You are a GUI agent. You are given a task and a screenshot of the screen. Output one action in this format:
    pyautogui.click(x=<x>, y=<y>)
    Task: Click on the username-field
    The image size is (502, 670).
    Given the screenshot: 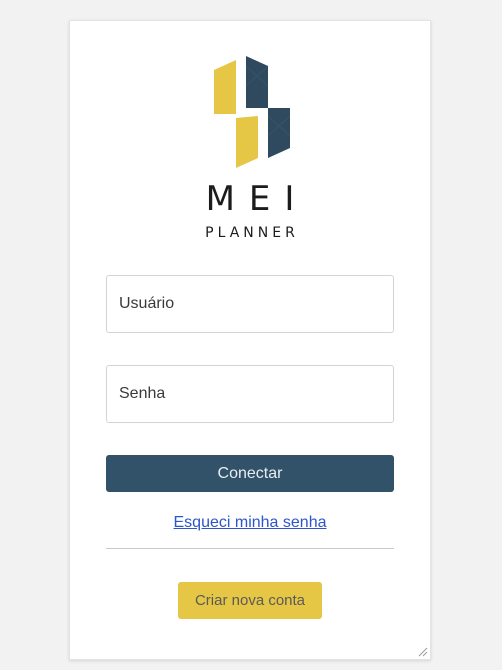 What is the action you would take?
    pyautogui.click(x=250, y=304)
    